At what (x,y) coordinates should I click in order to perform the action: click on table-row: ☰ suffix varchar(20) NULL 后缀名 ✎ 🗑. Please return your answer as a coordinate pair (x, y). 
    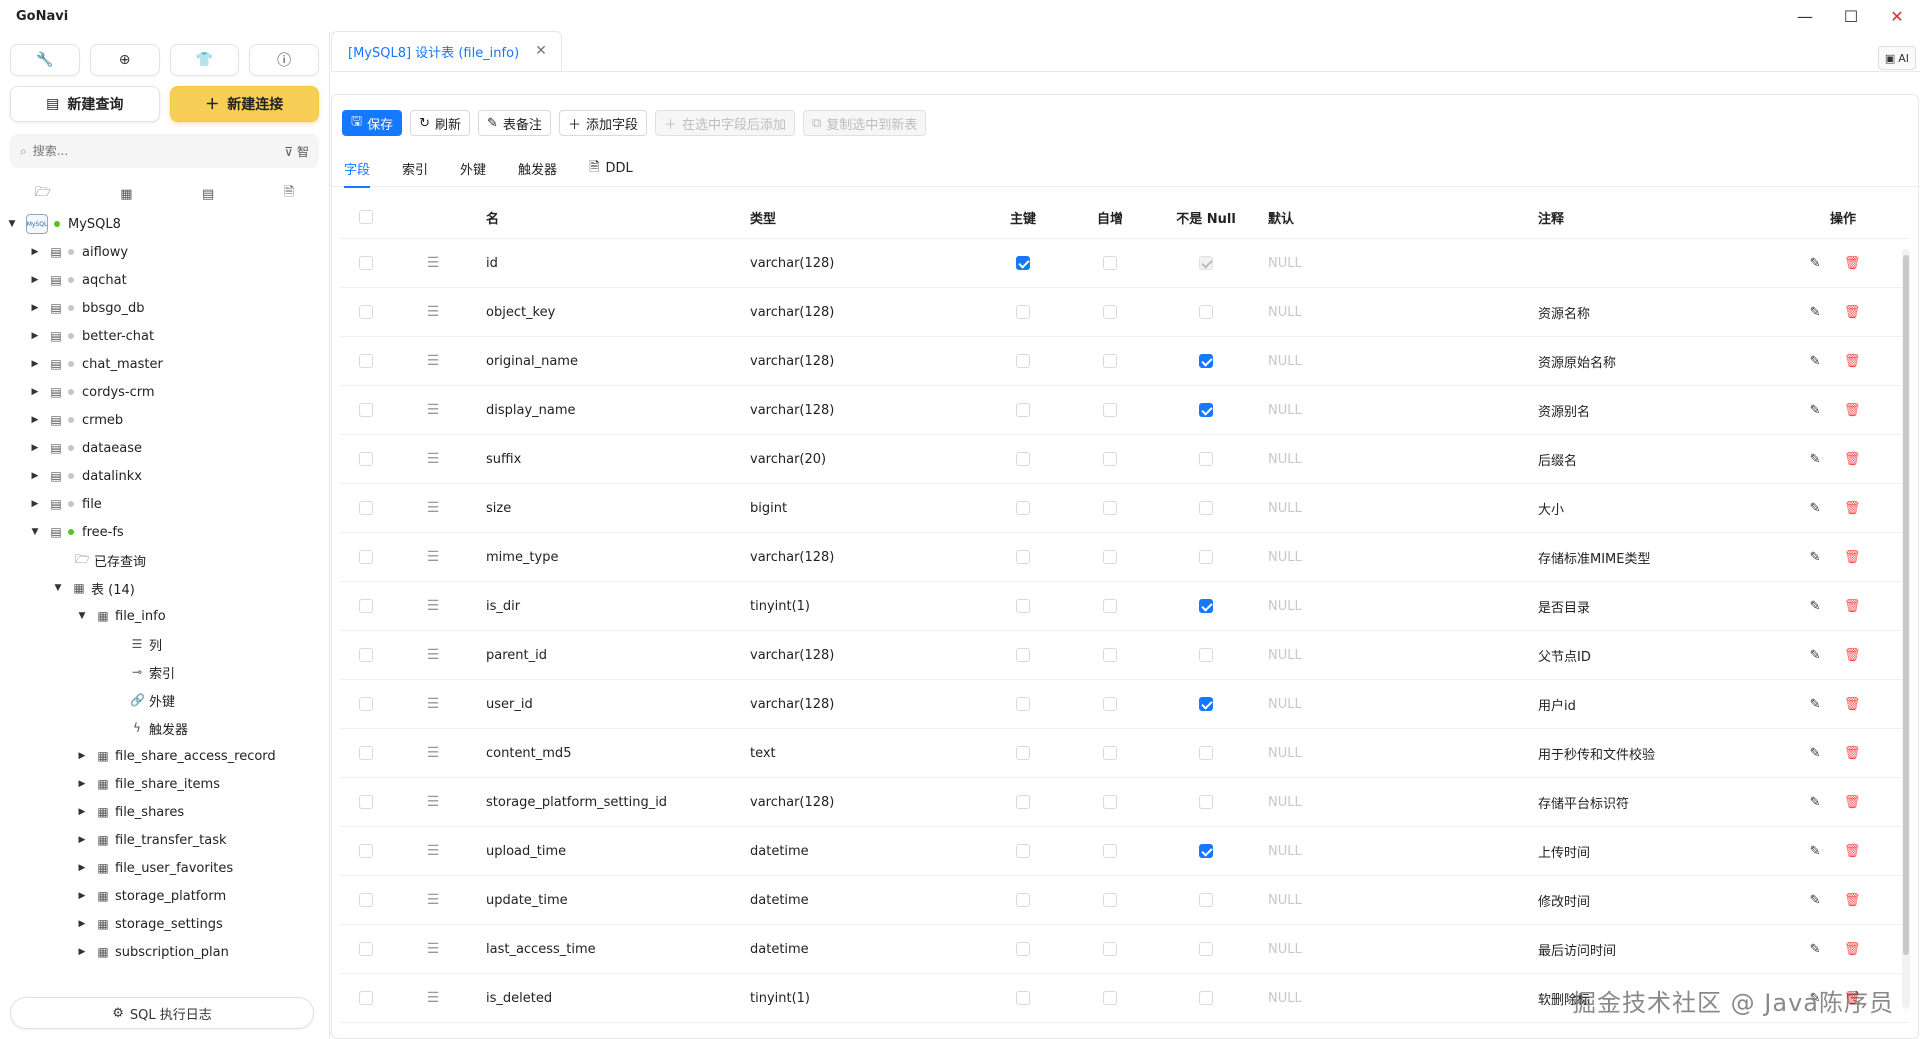
    Looking at the image, I should click on (1125, 459).